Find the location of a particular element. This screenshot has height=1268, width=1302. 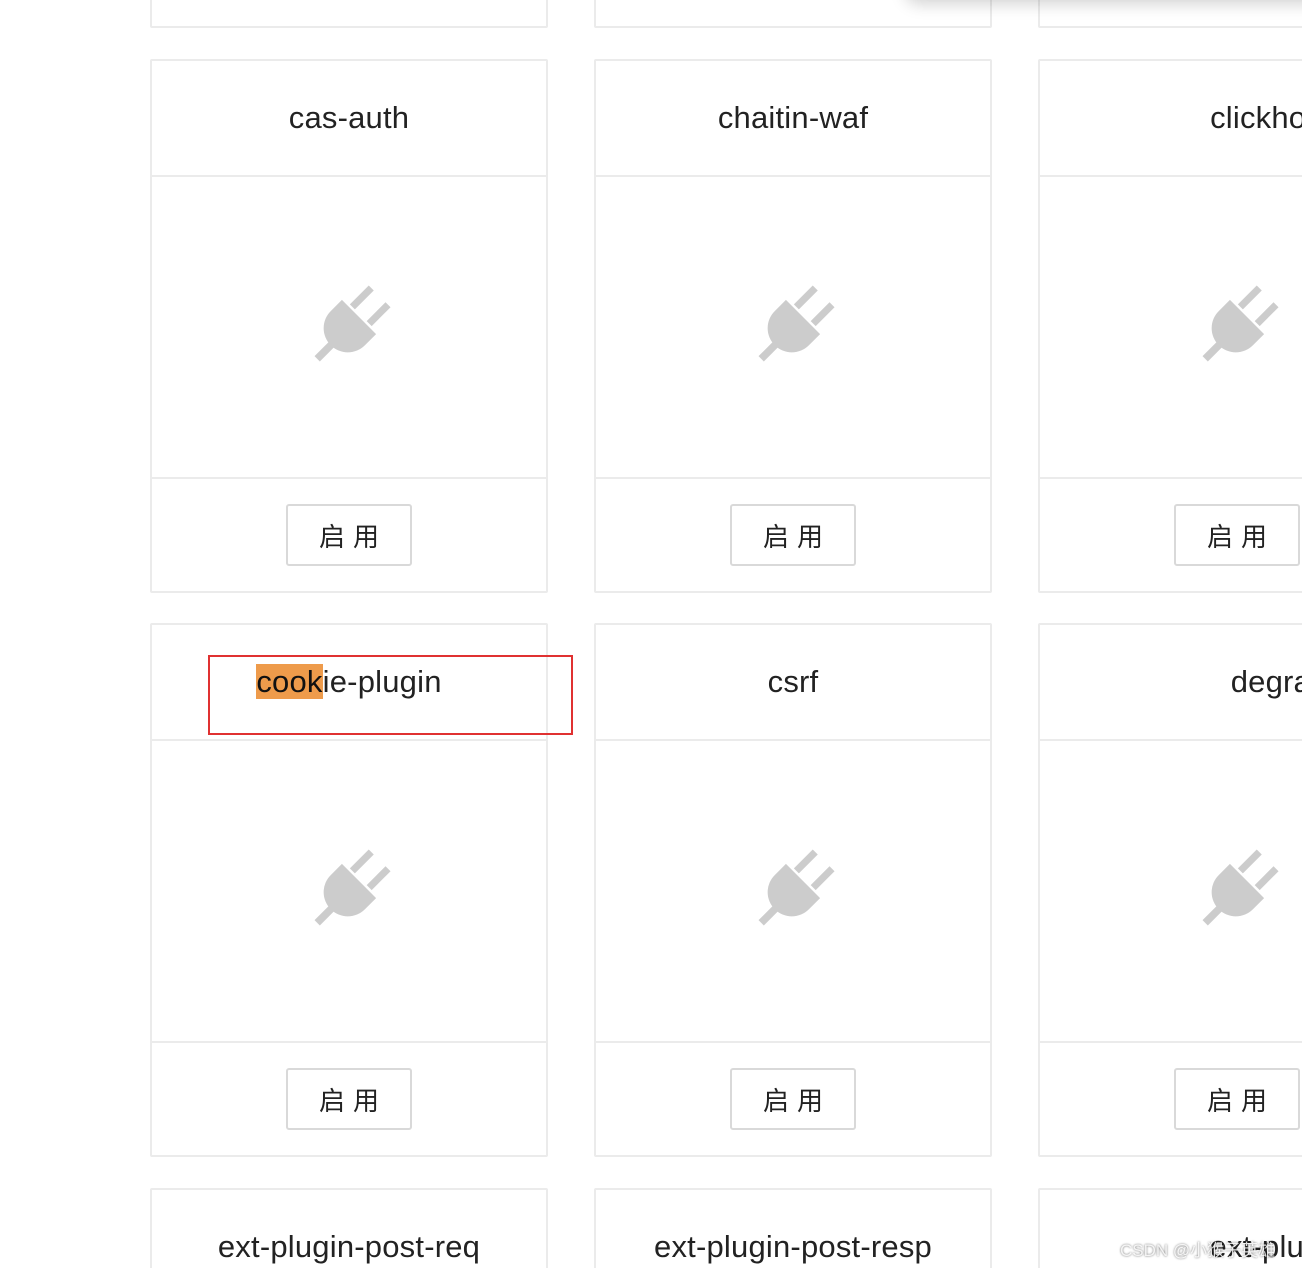

plugin-name: cookie-plugin is located at coordinates (348, 682).